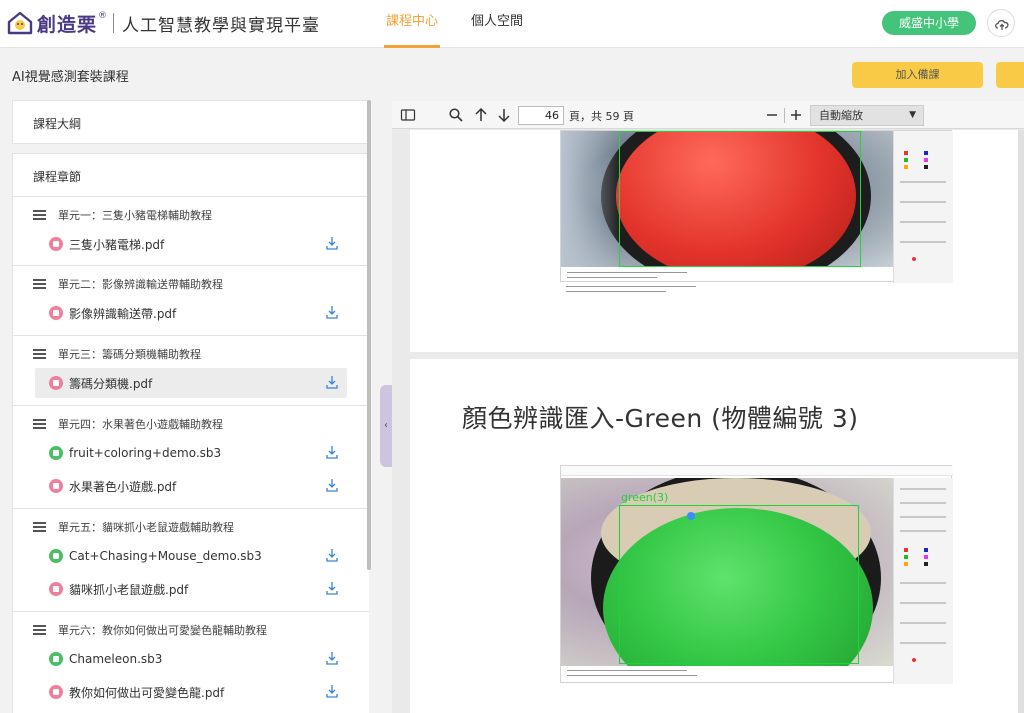 The width and height of the screenshot is (1024, 713). I want to click on file-item: 貓咪抓小老鼠遊戲.pdf, so click(191, 589).